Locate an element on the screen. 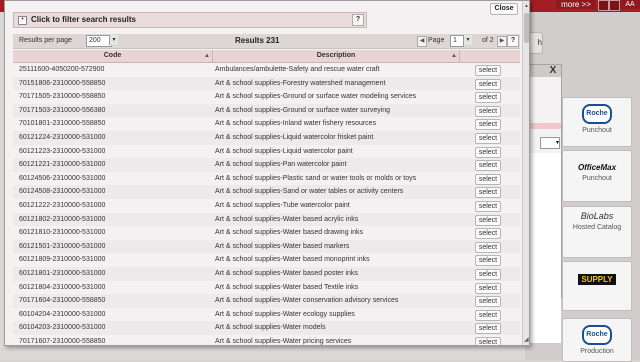  officemax-logo: OfficeMax is located at coordinates (597, 167).